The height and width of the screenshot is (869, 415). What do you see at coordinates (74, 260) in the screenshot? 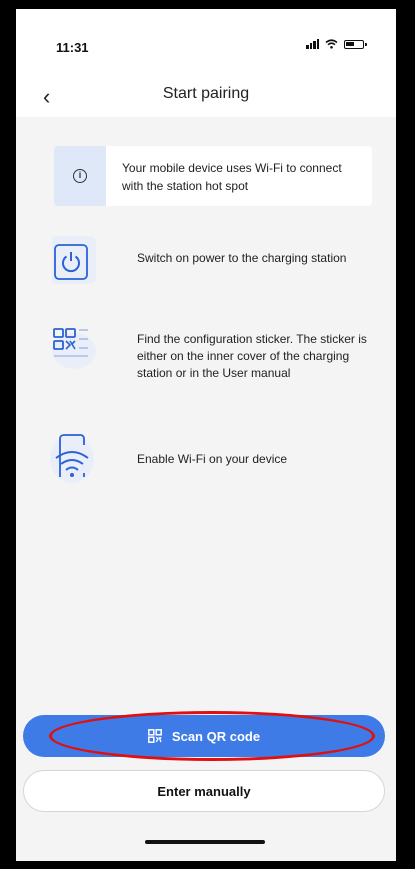
I see `power-icon` at bounding box center [74, 260].